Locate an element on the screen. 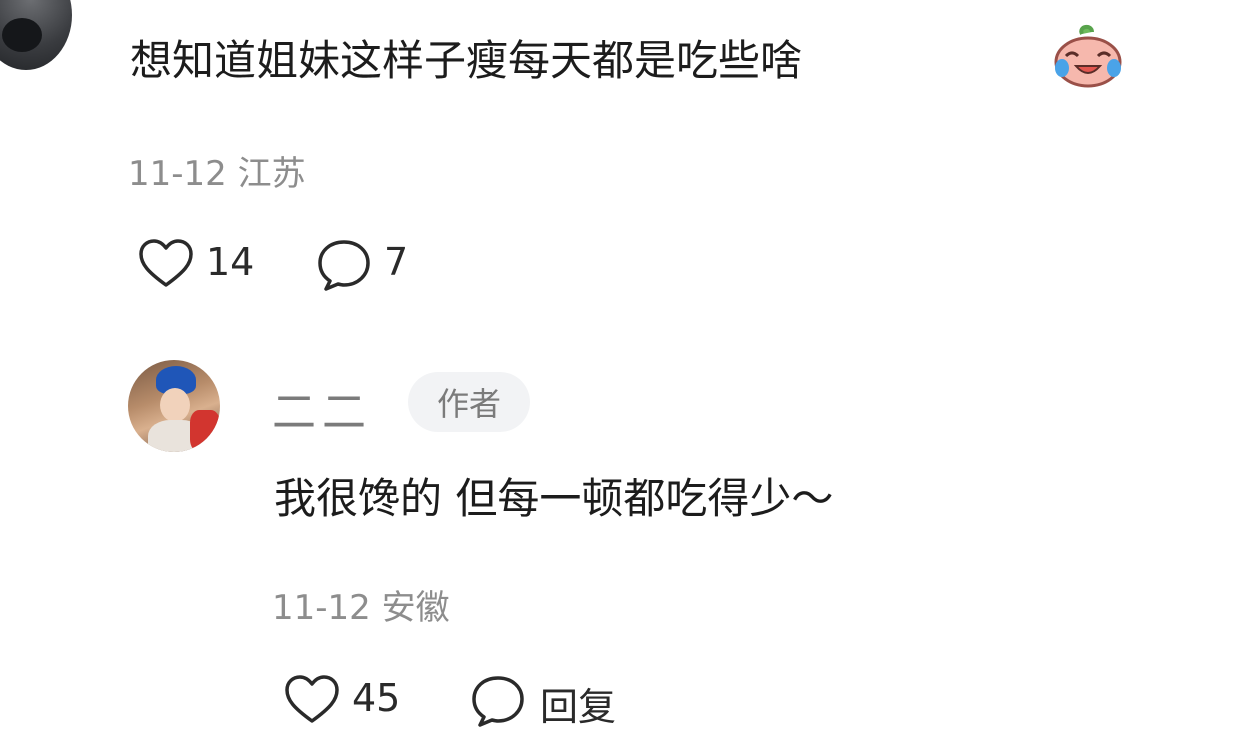  avatar-photo-shape is located at coordinates (22, 35).